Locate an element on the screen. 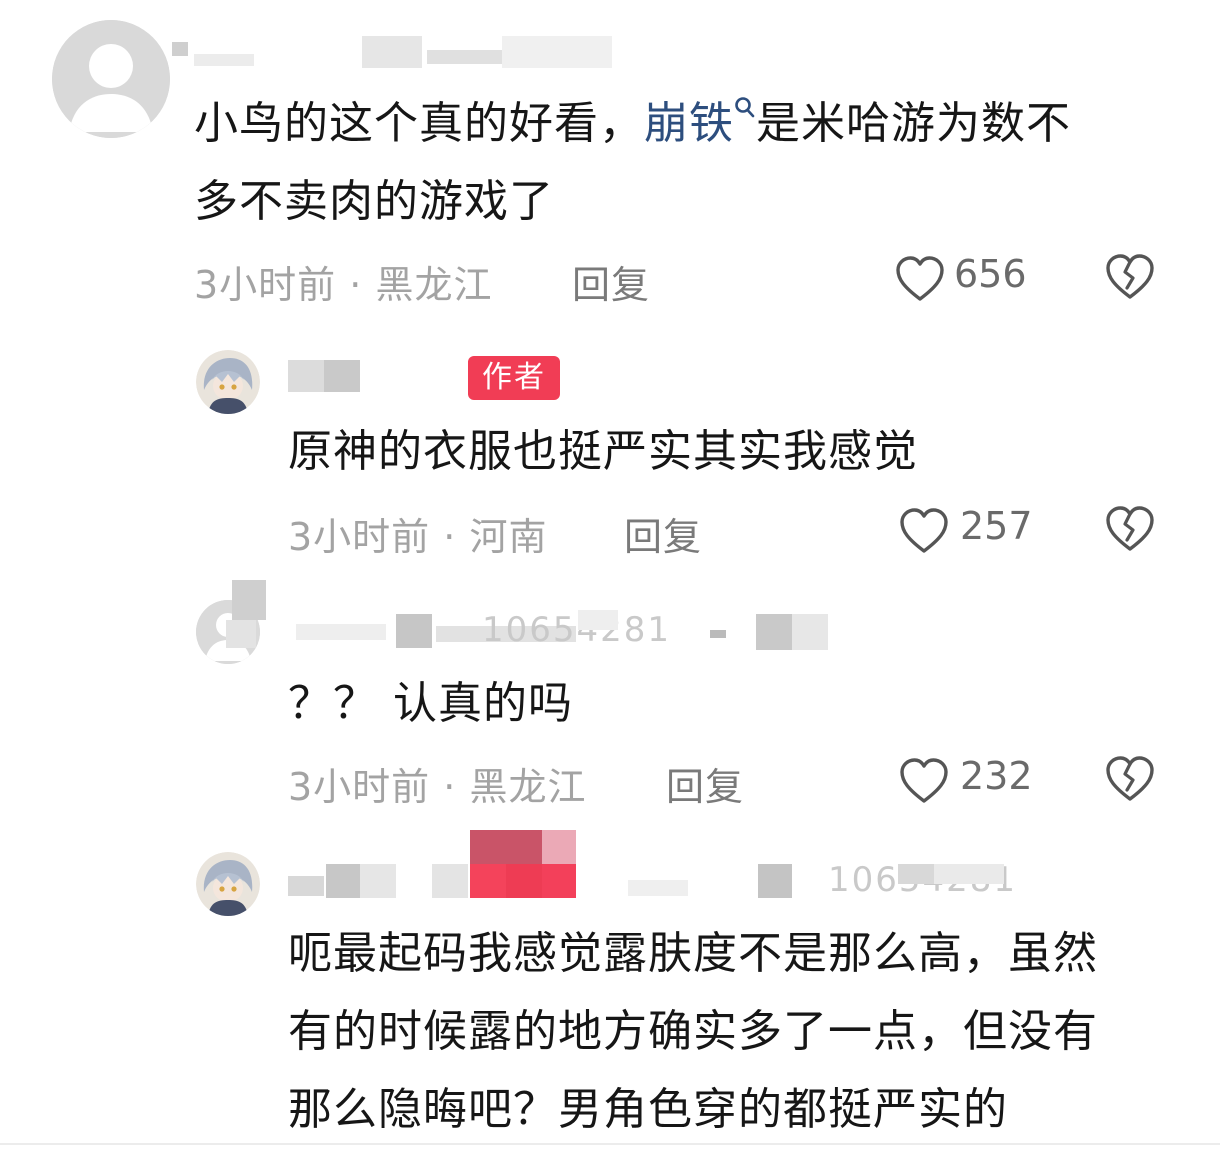 The width and height of the screenshot is (1220, 1167). default-avatar-icon is located at coordinates (111, 79).